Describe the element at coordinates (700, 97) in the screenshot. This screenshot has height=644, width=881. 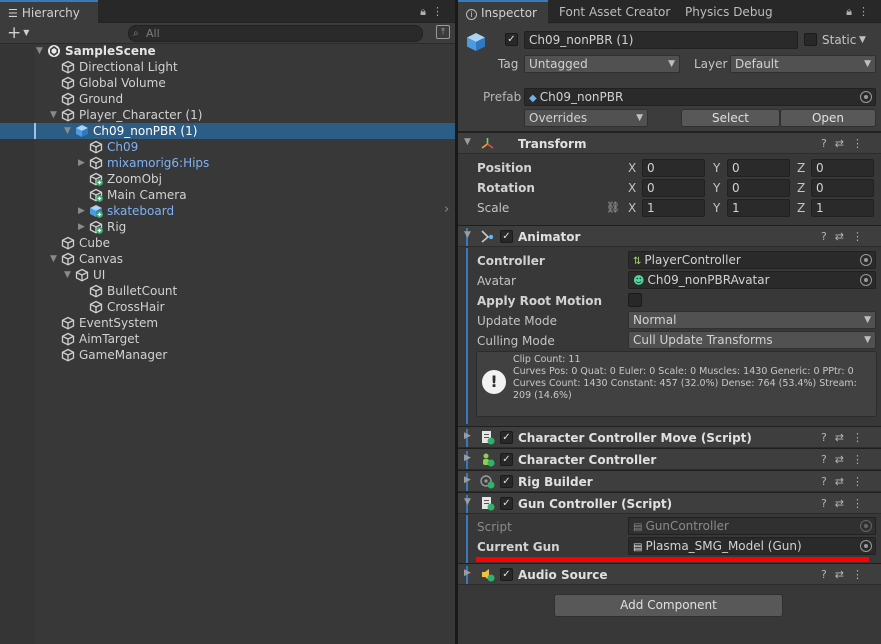
I see `prefab-field: ◆ Ch09_nonPBR` at that location.